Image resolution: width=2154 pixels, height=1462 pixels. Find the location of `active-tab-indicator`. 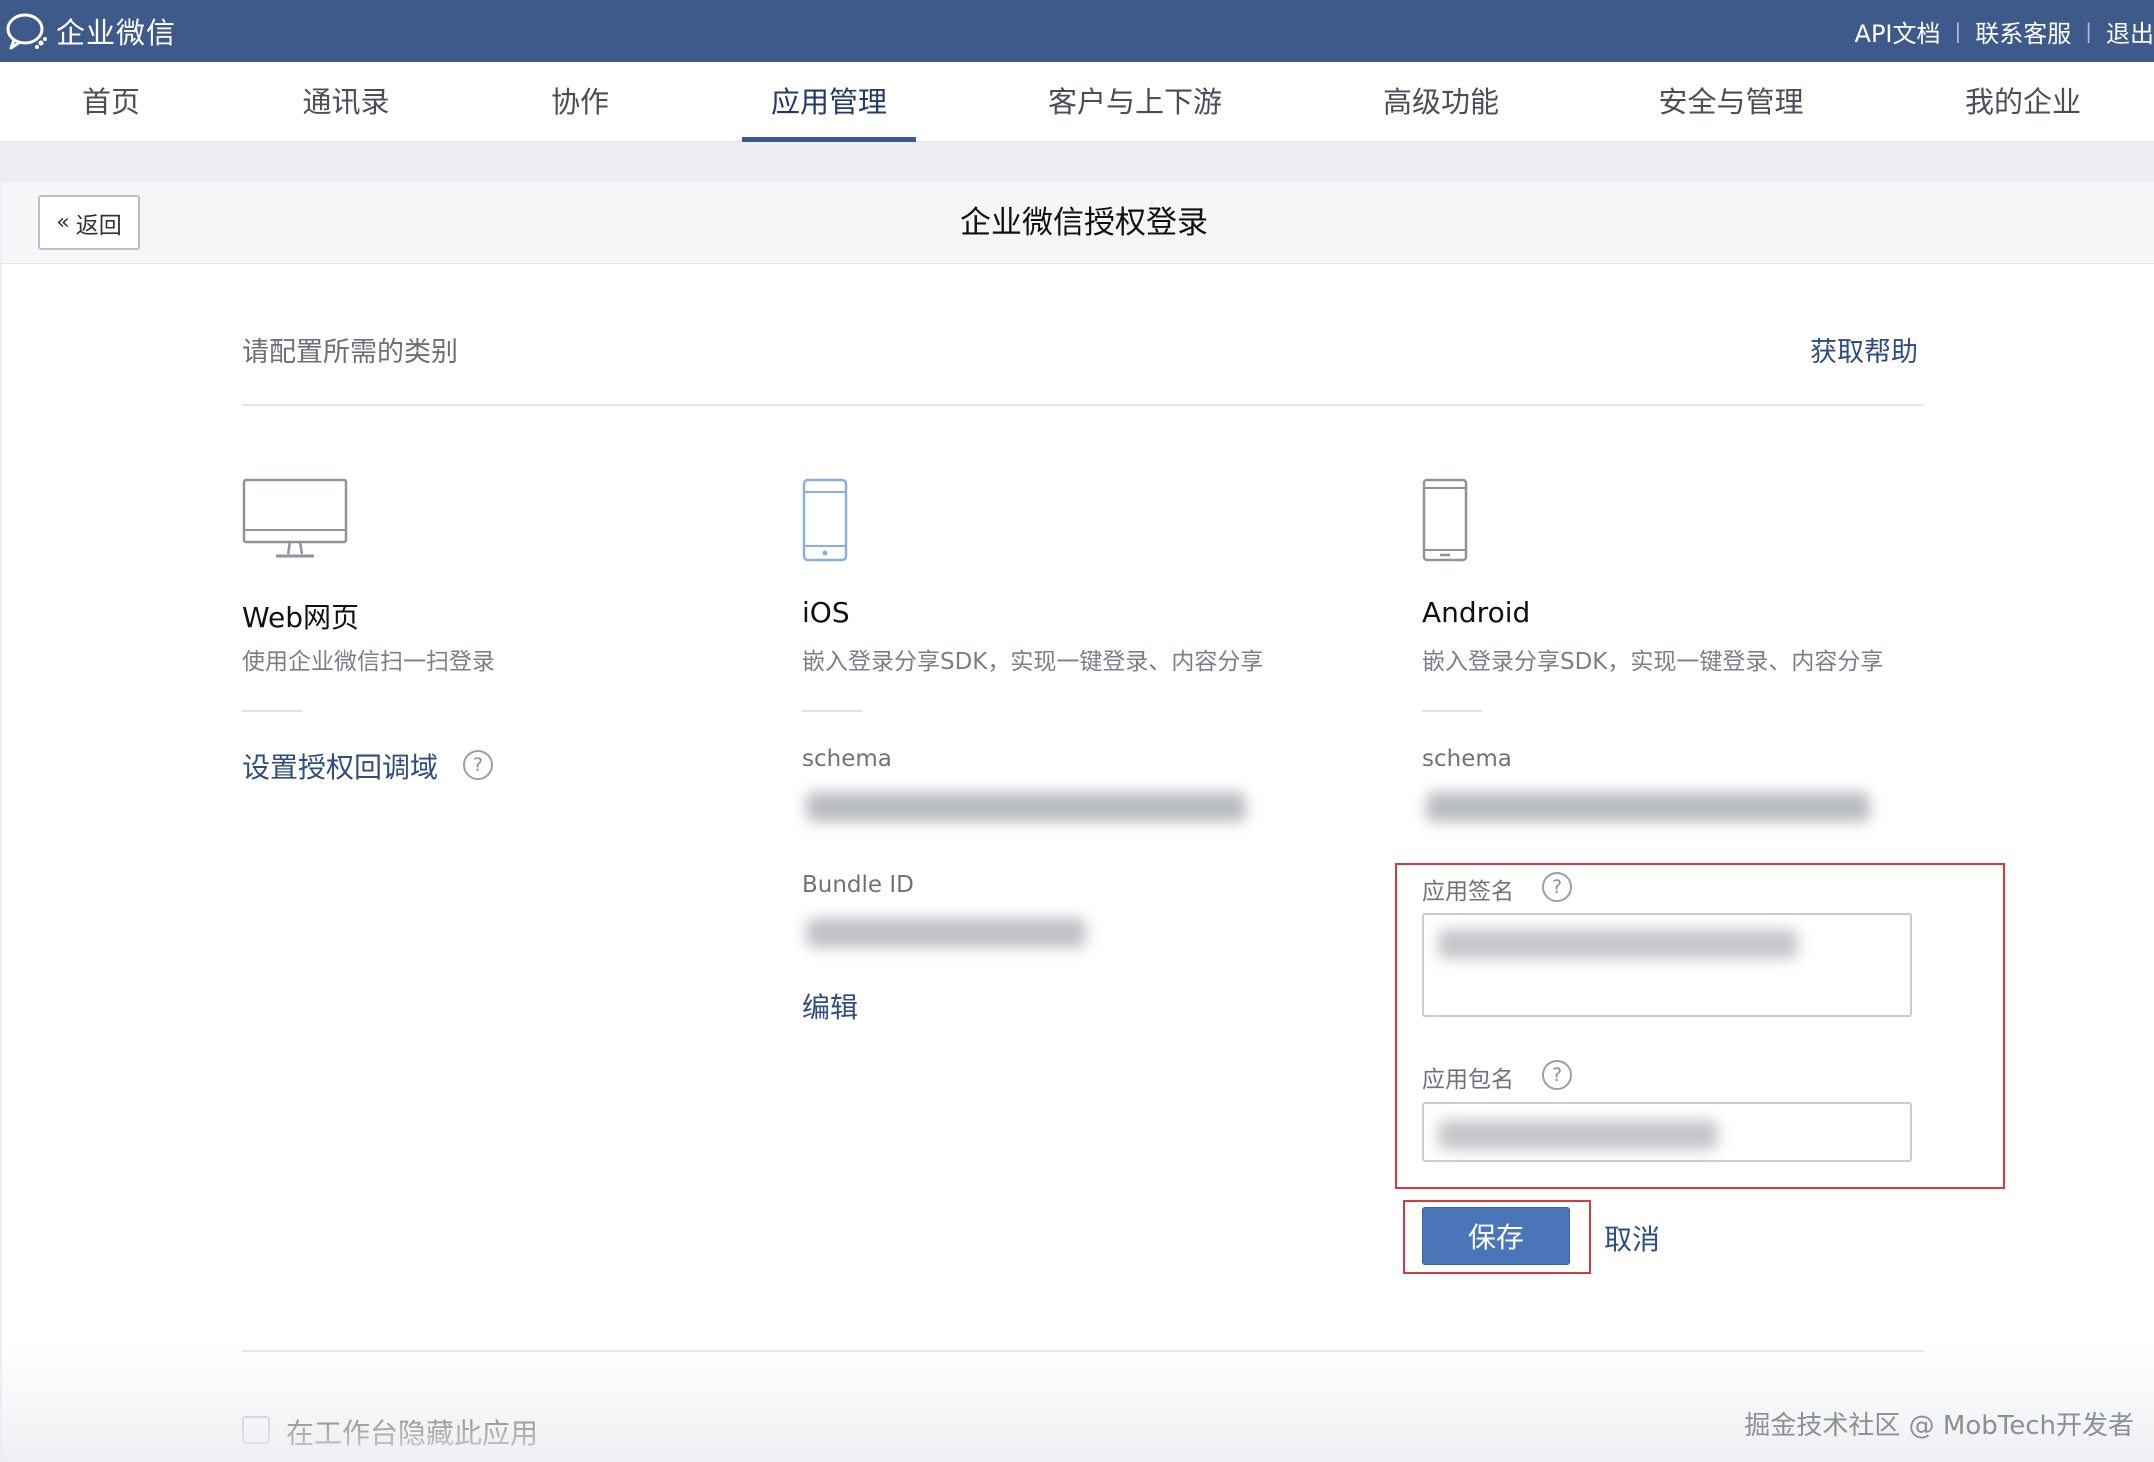

active-tab-indicator is located at coordinates (829, 139).